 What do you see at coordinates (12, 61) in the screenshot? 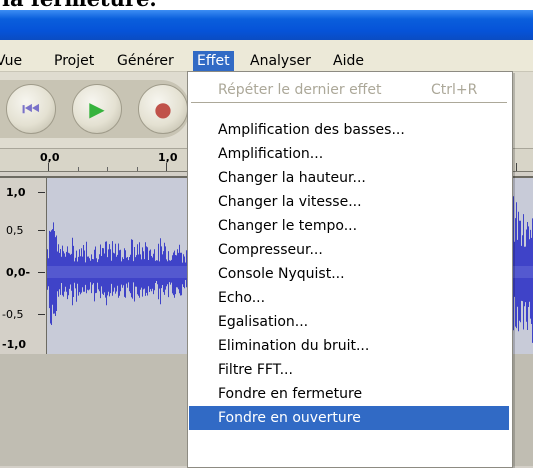
I see `menu-vue: Vue` at bounding box center [12, 61].